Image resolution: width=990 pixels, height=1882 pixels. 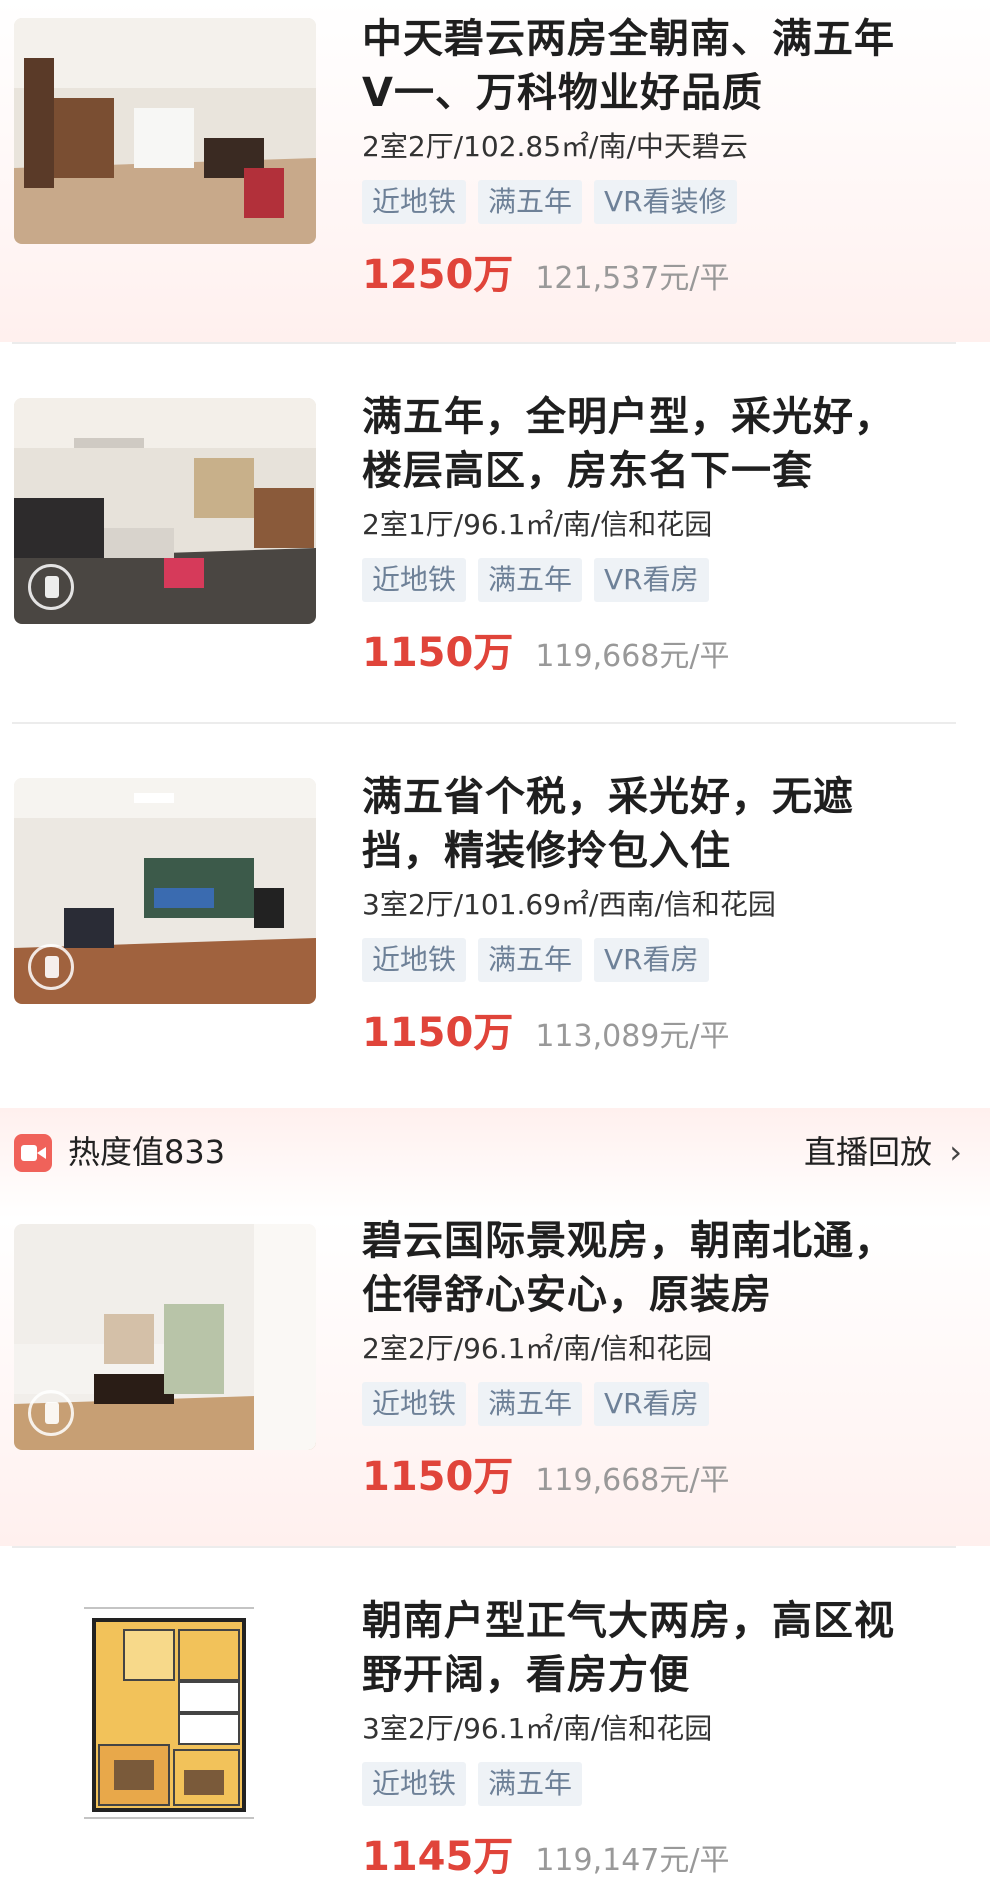 What do you see at coordinates (661, 1785) in the screenshot?
I see `tag-list: 近地铁 满五年` at bounding box center [661, 1785].